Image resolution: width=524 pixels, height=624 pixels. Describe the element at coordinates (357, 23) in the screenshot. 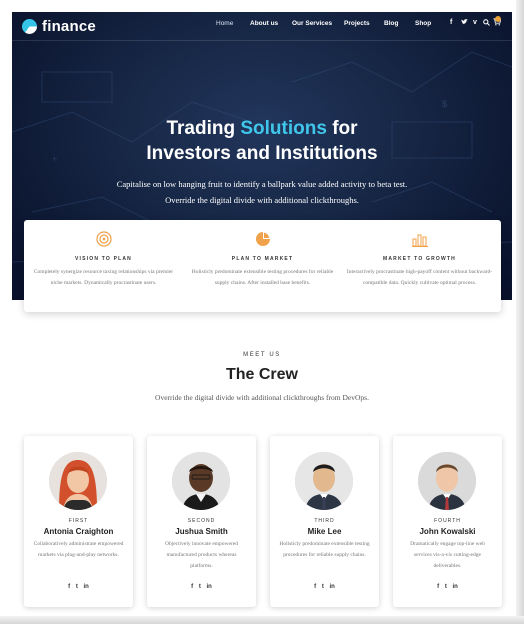

I see `nav-item-projects: Projects` at that location.